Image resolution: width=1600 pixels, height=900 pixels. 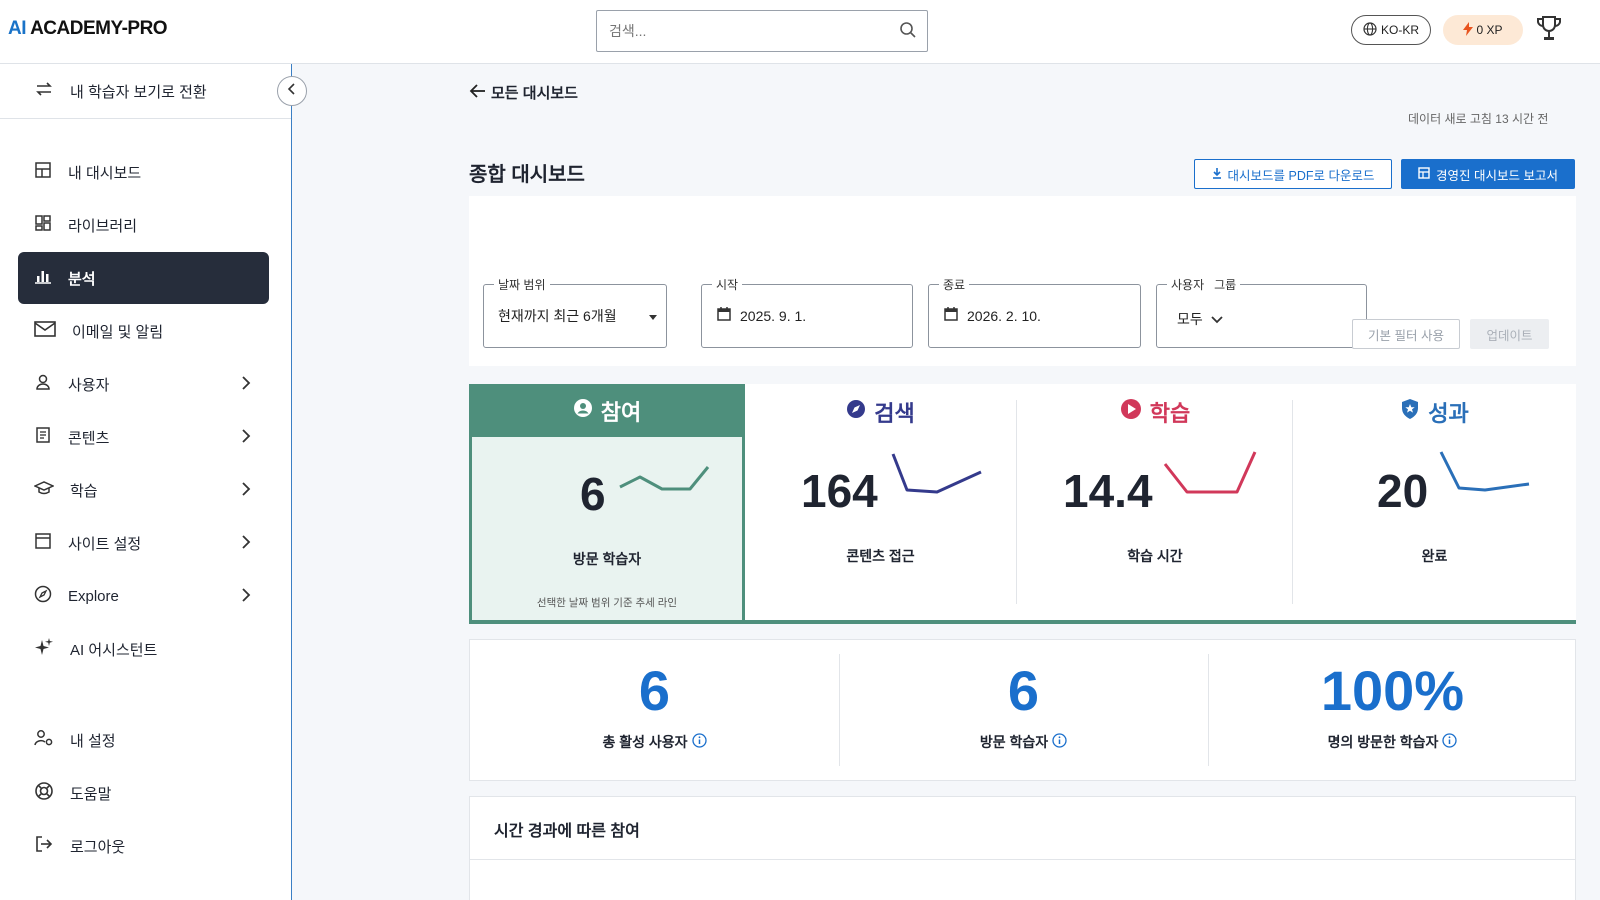 I want to click on nav-explore: Explore, so click(x=143, y=596).